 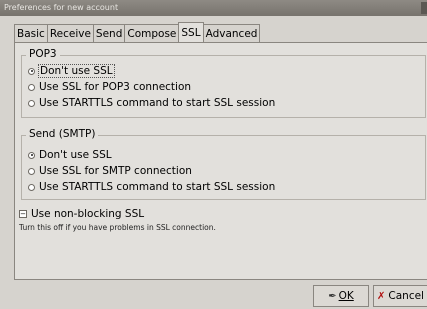 I want to click on pop3-no-ssl-option: Don't use SSL, so click(x=71, y=71).